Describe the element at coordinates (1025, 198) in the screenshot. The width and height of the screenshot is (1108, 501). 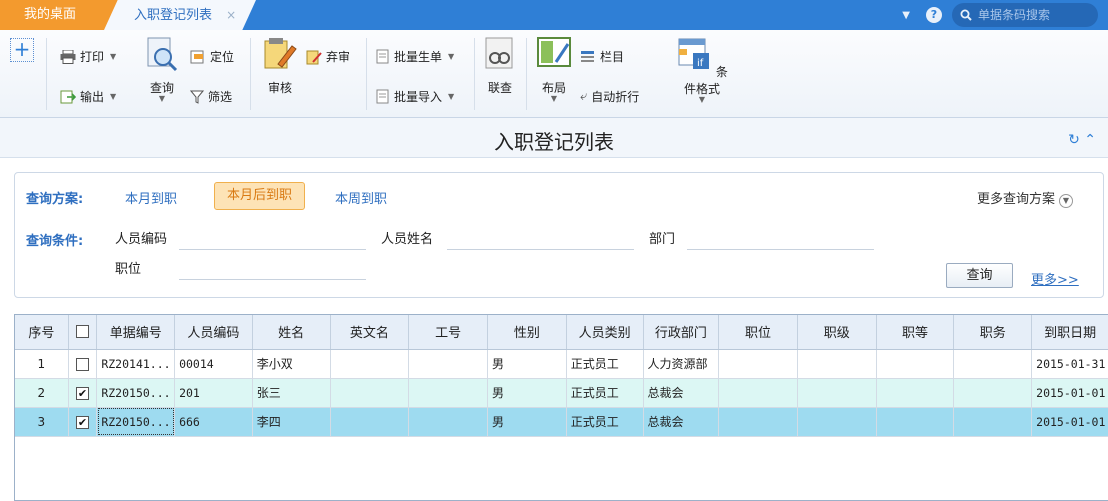
I see `more-query-plans: 更多查询方案 ▼` at that location.